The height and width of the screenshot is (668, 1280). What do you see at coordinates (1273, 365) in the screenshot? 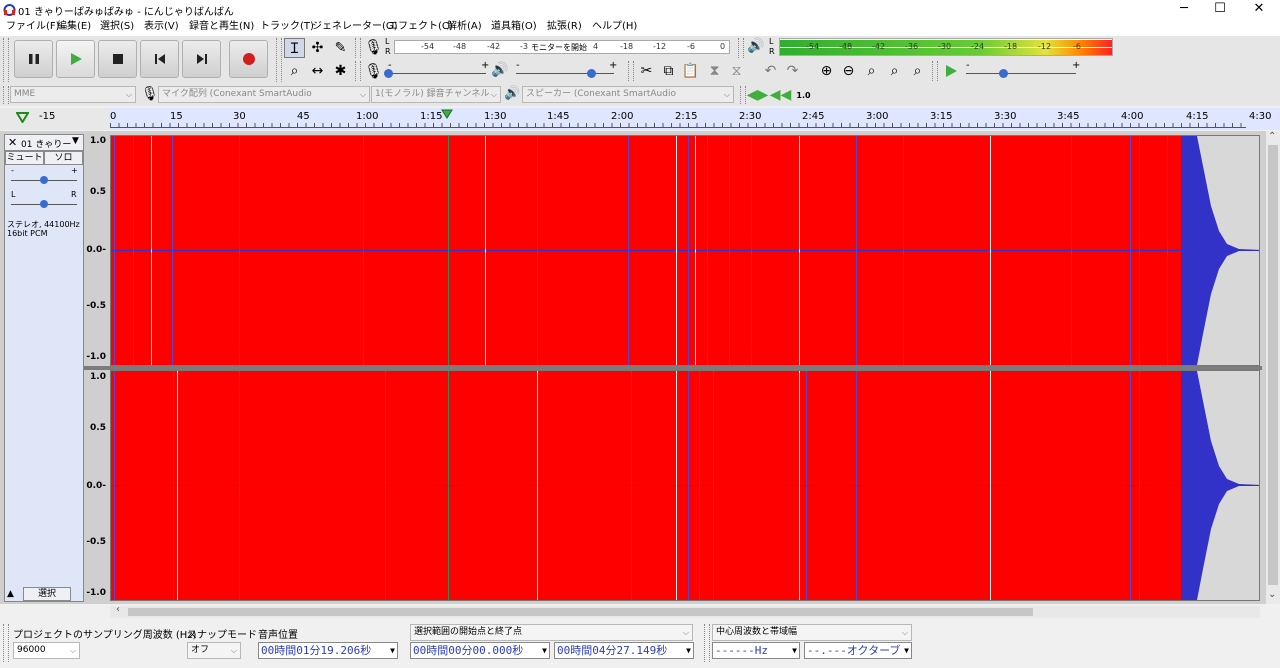
I see `vertical-scroll-thumb` at bounding box center [1273, 365].